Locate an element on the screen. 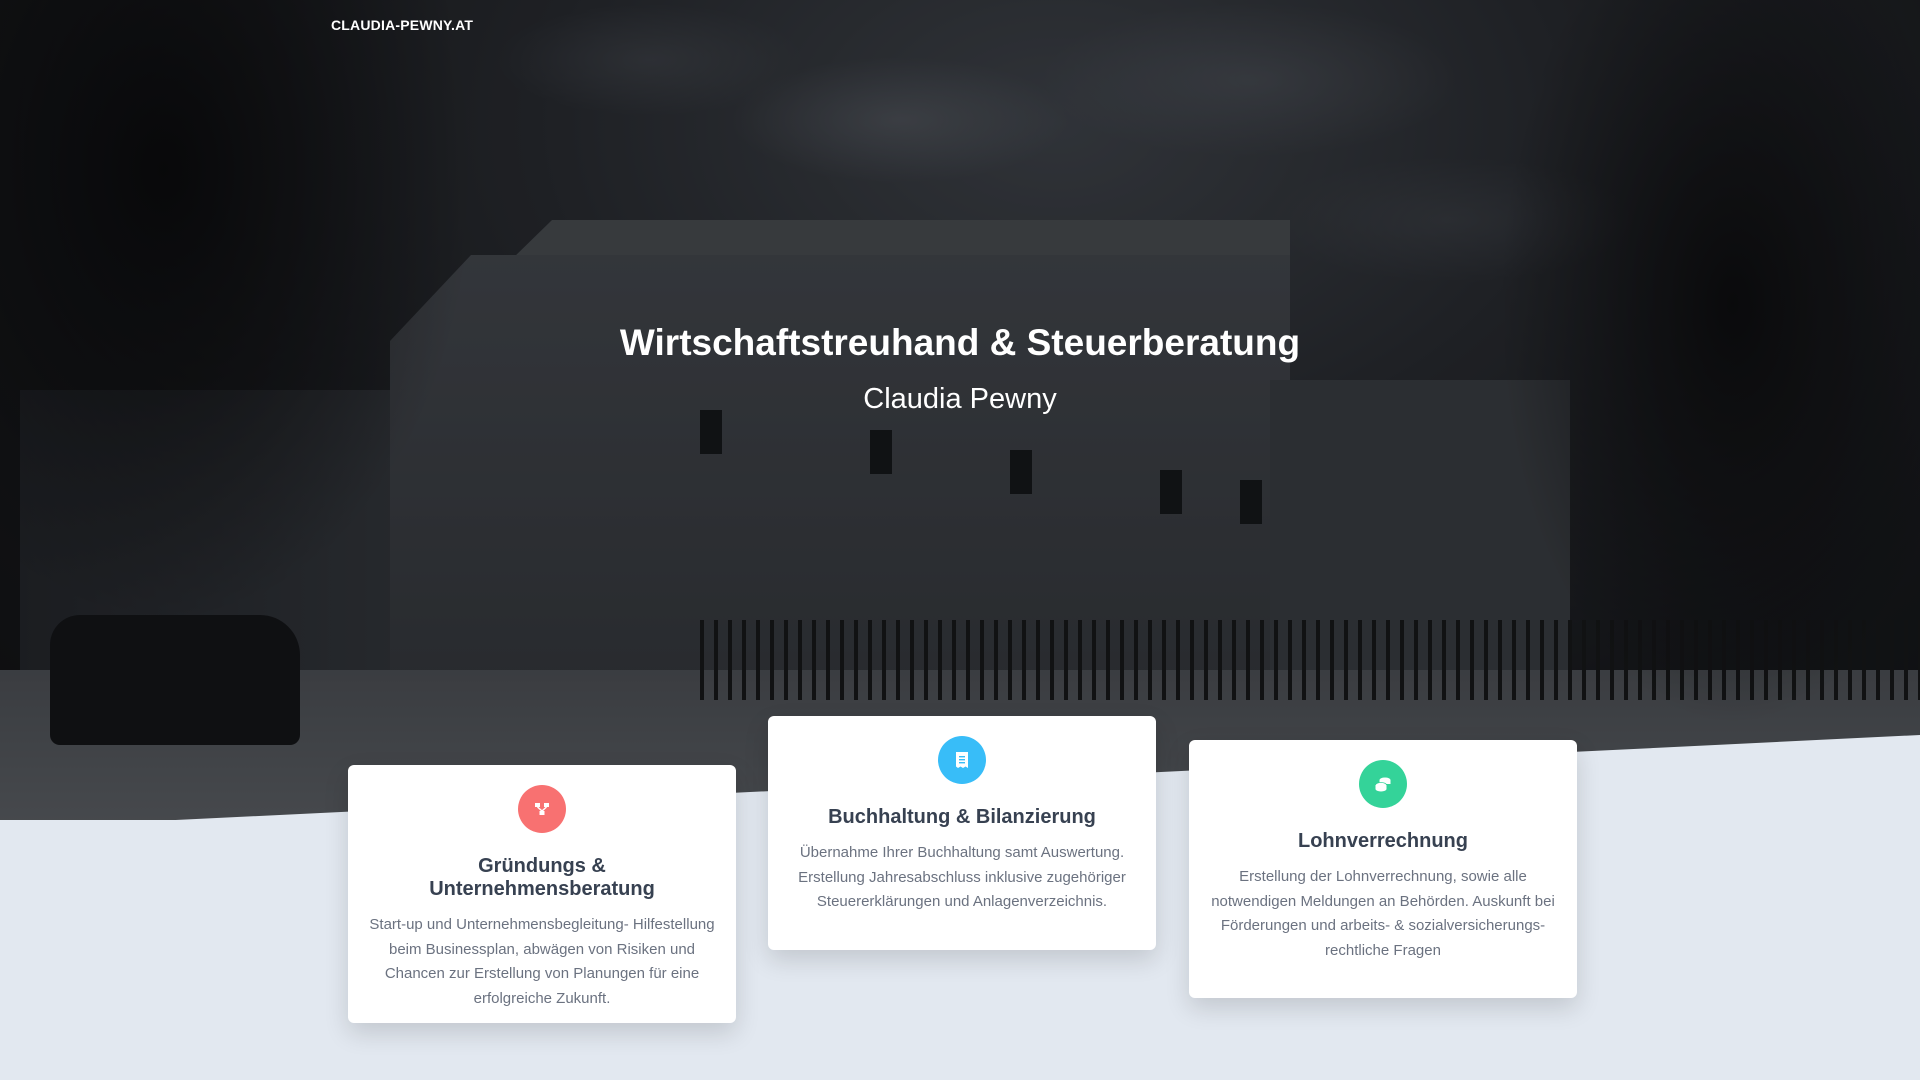 The image size is (1920, 1080). card-title: Lohnverrechnung is located at coordinates (1382, 841).